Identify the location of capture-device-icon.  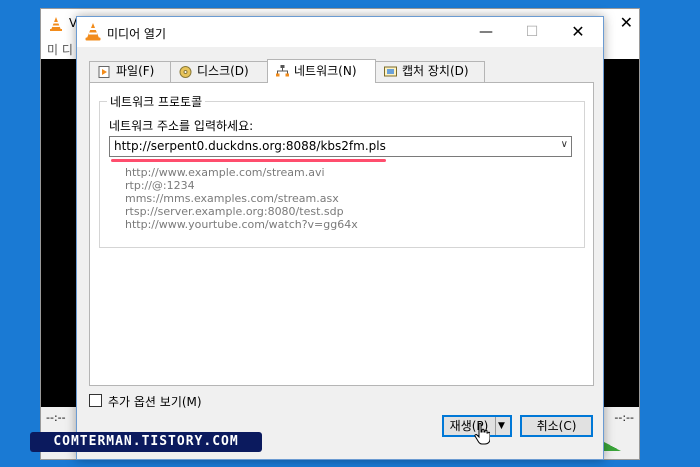
(390, 71).